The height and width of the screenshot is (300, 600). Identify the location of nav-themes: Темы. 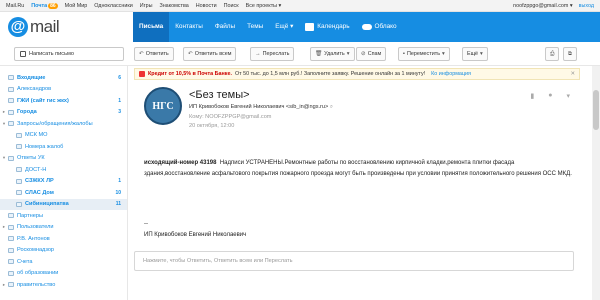
(255, 27).